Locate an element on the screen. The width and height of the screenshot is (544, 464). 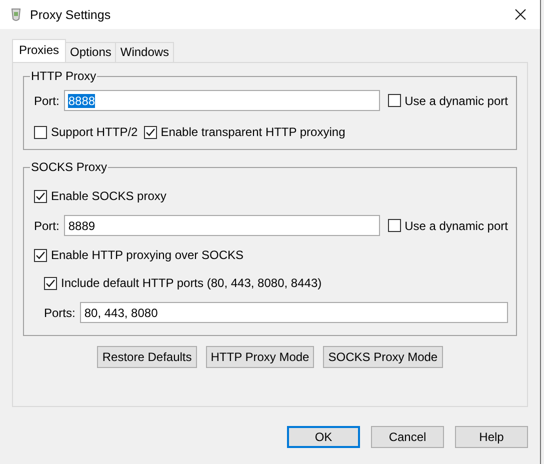
tab: Proxies is located at coordinates (39, 50).